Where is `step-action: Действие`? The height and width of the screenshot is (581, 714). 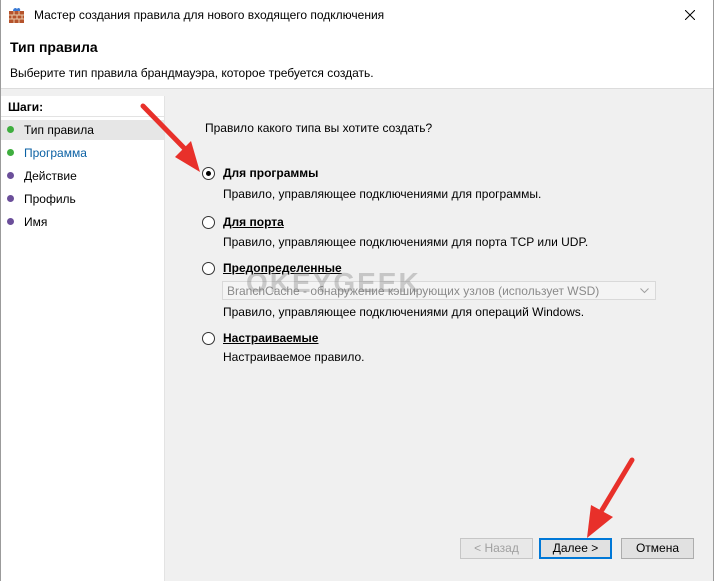
step-action: Действие is located at coordinates (82, 176).